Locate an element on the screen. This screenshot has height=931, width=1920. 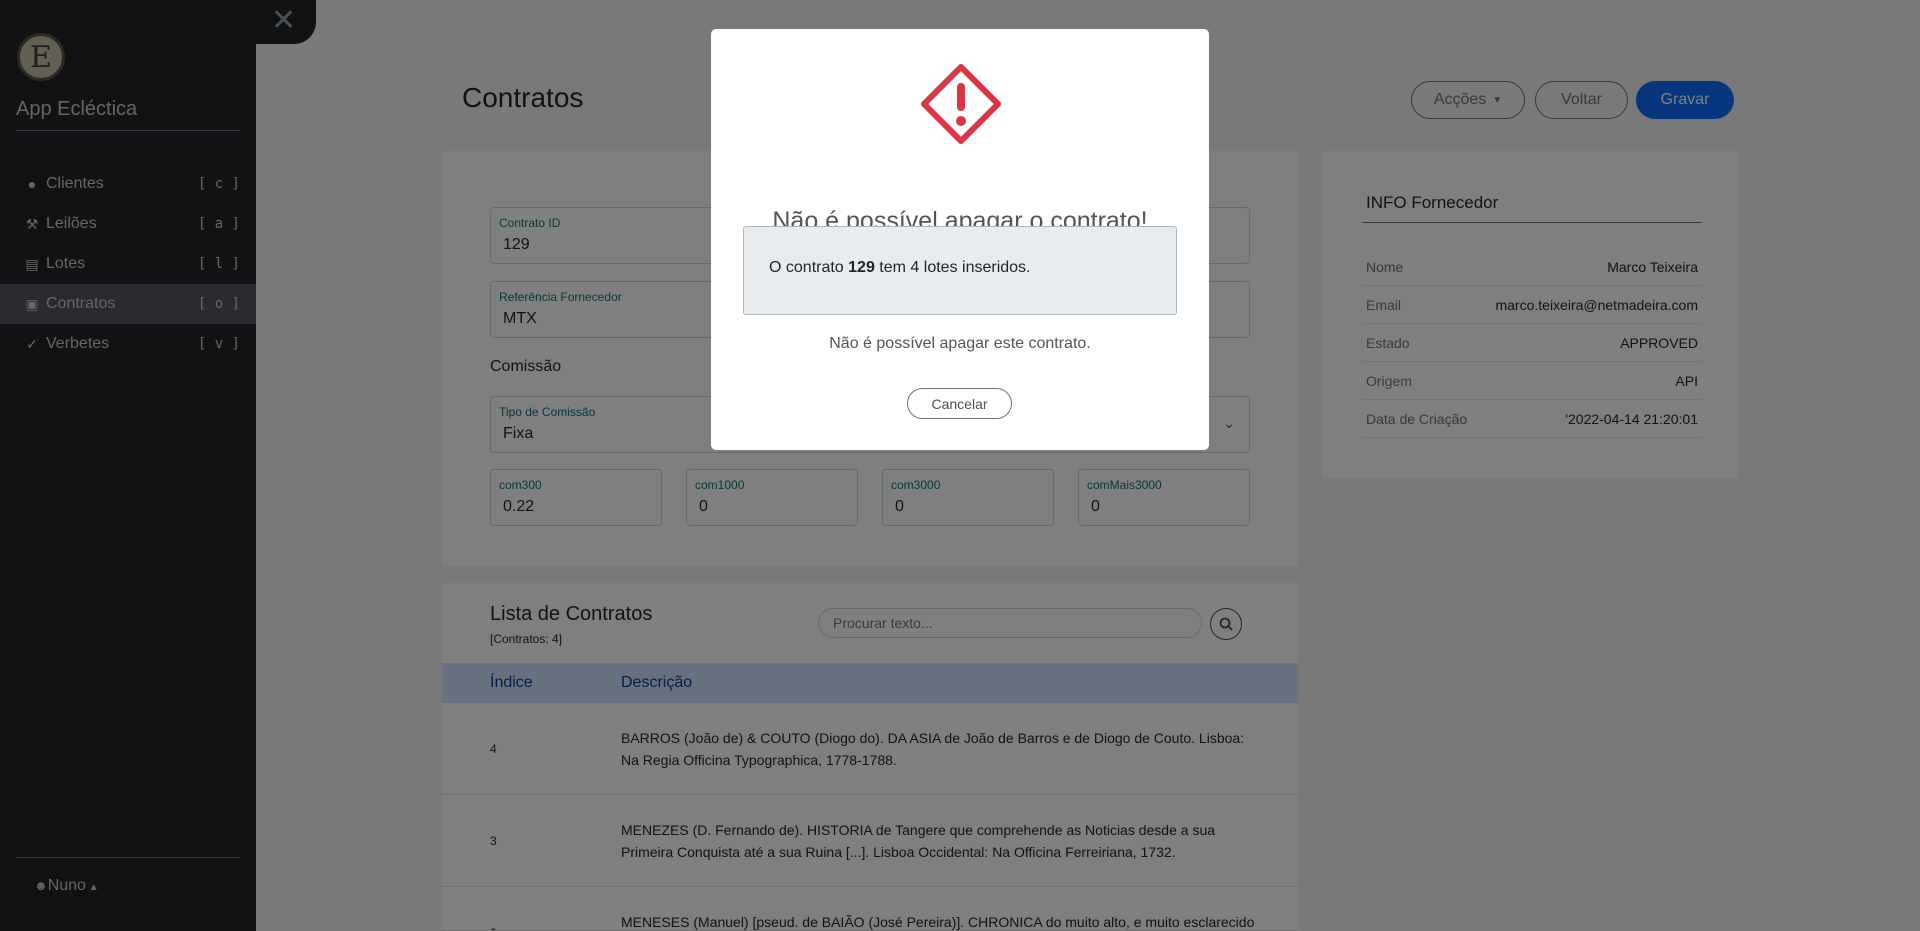
warning-diamond-icon is located at coordinates (961, 104).